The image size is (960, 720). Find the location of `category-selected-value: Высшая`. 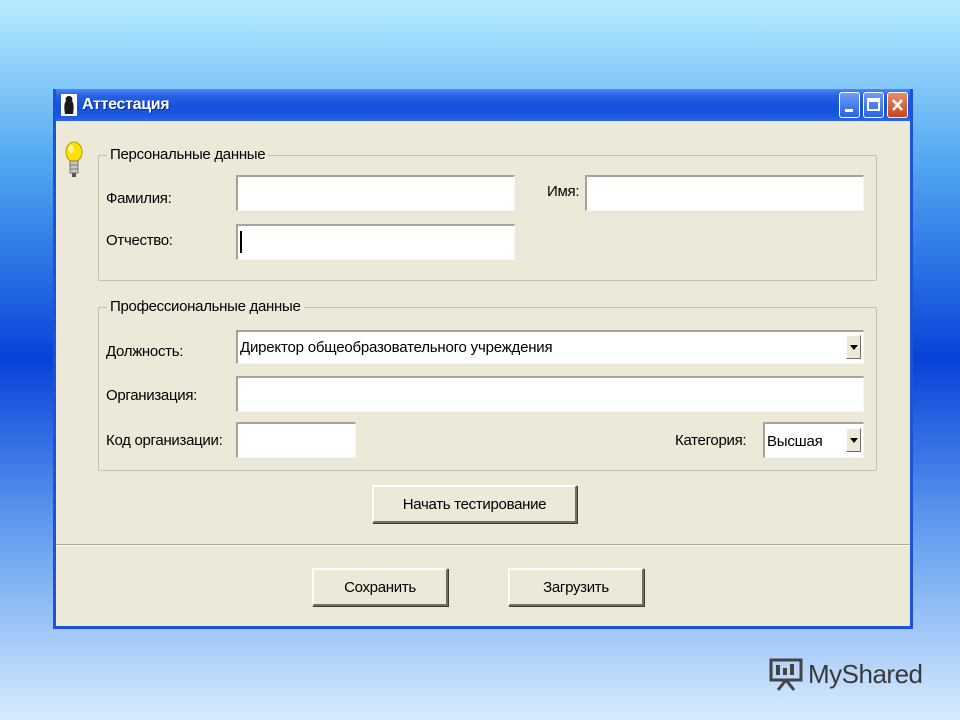

category-selected-value: Высшая is located at coordinates (795, 441).